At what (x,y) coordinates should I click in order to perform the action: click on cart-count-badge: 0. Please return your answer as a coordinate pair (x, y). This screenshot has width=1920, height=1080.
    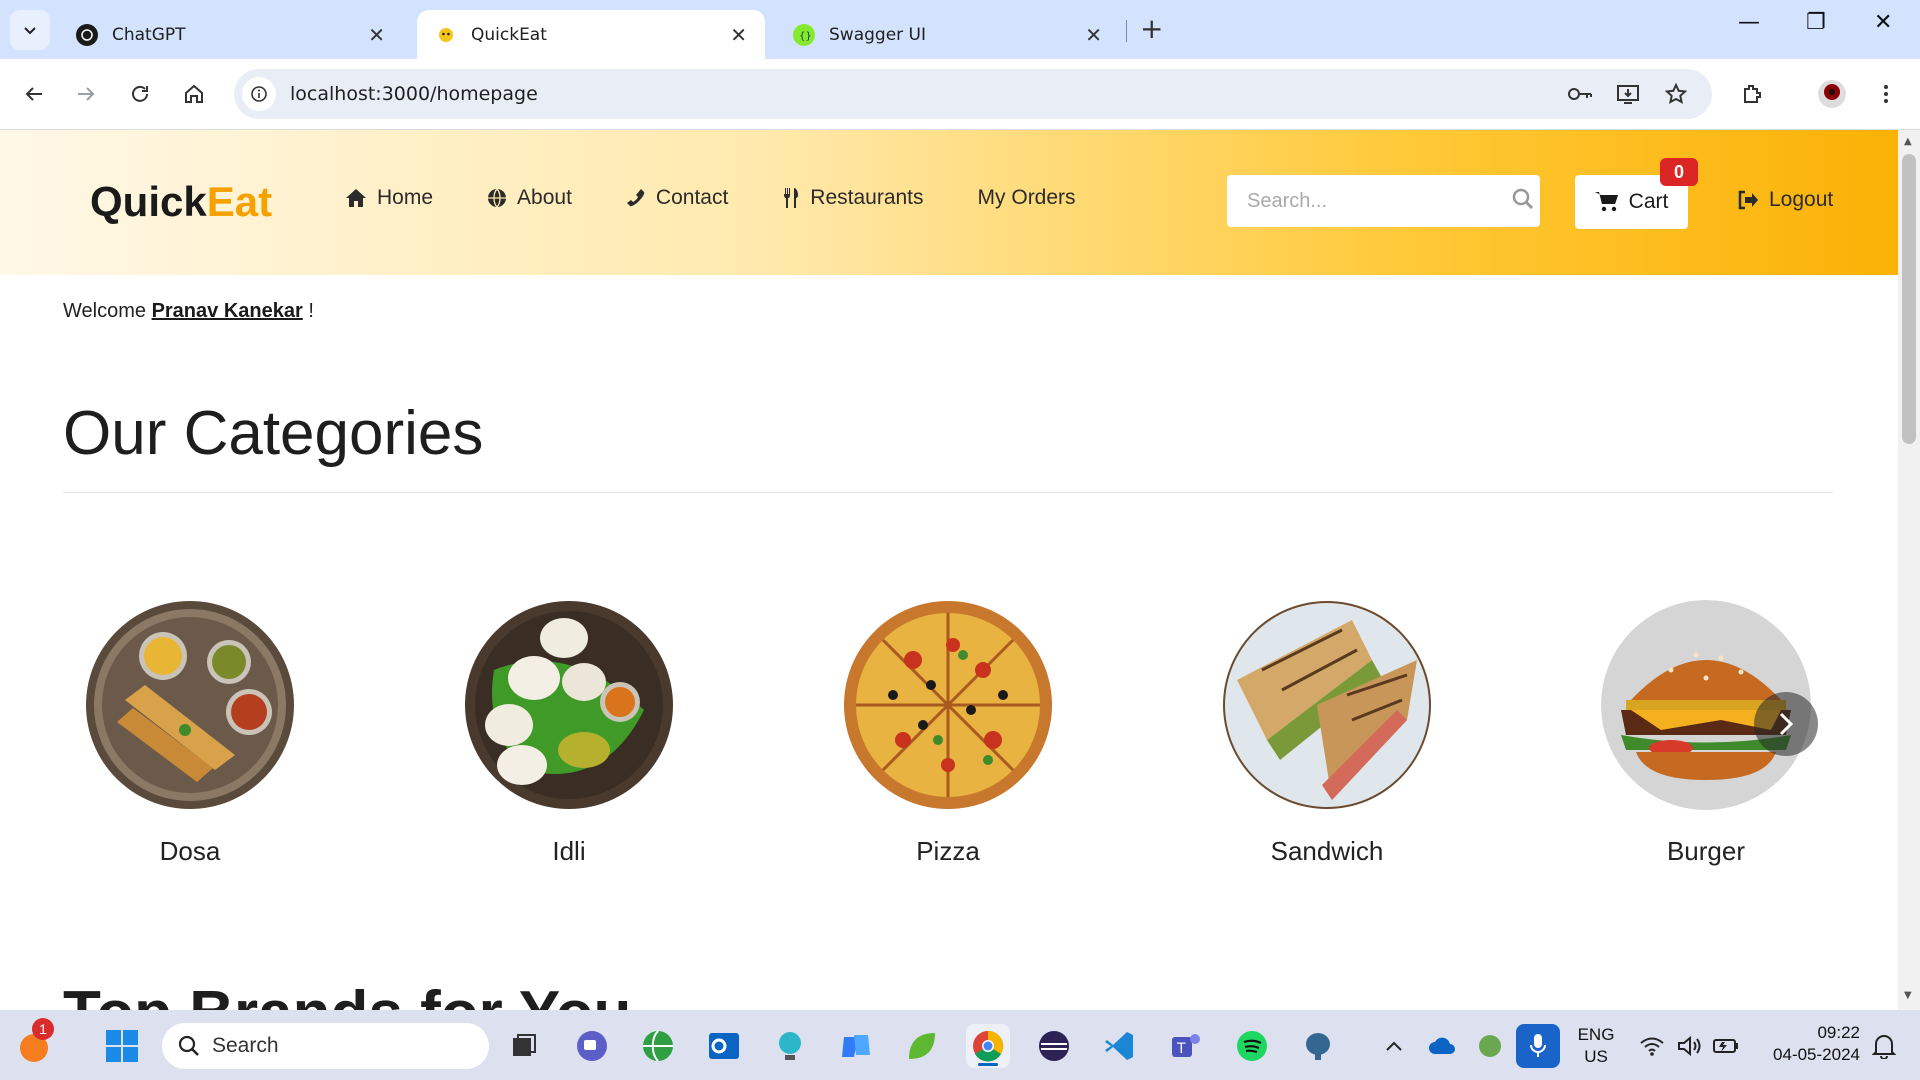
    Looking at the image, I should click on (1679, 172).